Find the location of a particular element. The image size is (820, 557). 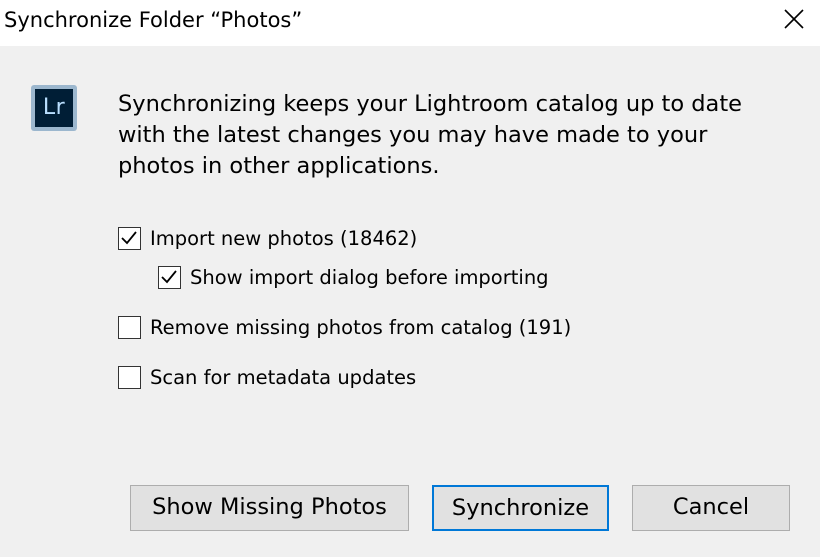

close-button is located at coordinates (794, 19).